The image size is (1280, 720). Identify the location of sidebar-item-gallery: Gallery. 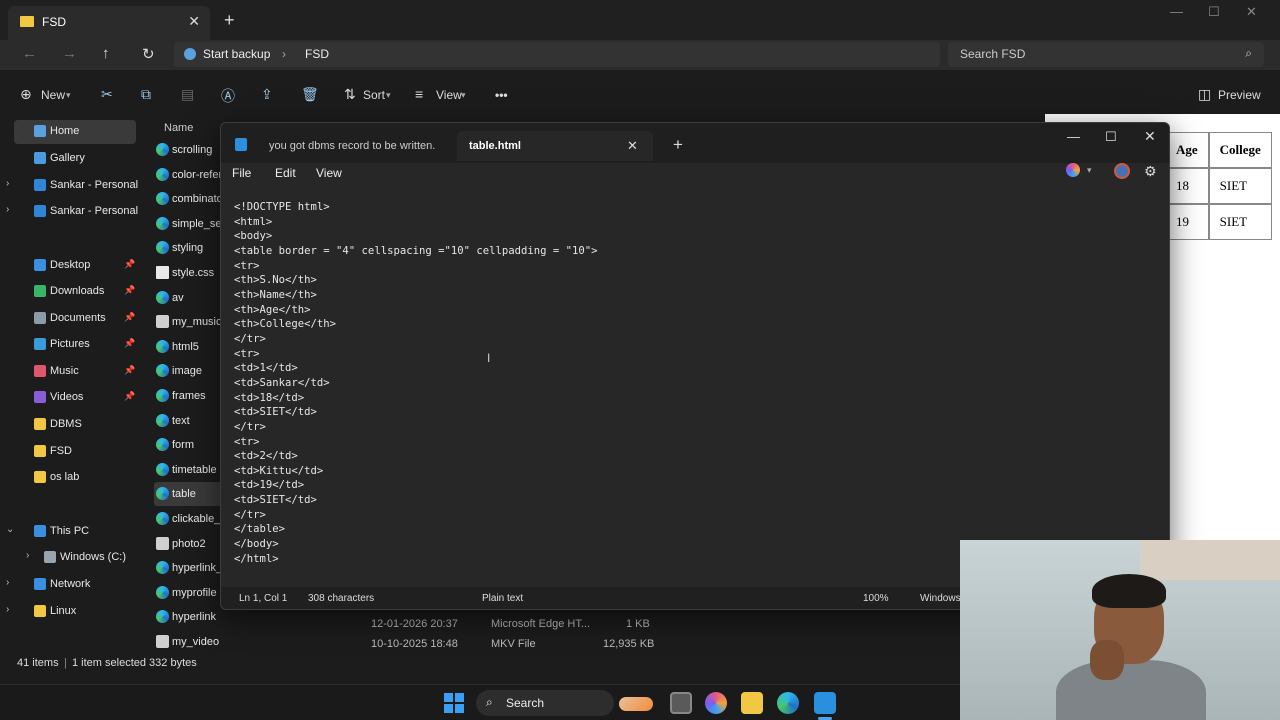
(75, 159).